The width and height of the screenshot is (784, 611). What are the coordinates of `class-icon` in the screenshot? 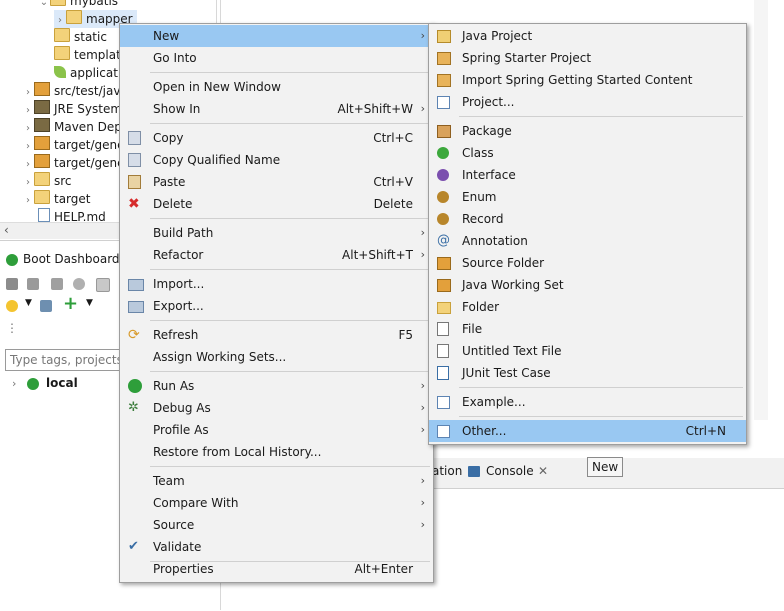 It's located at (443, 153).